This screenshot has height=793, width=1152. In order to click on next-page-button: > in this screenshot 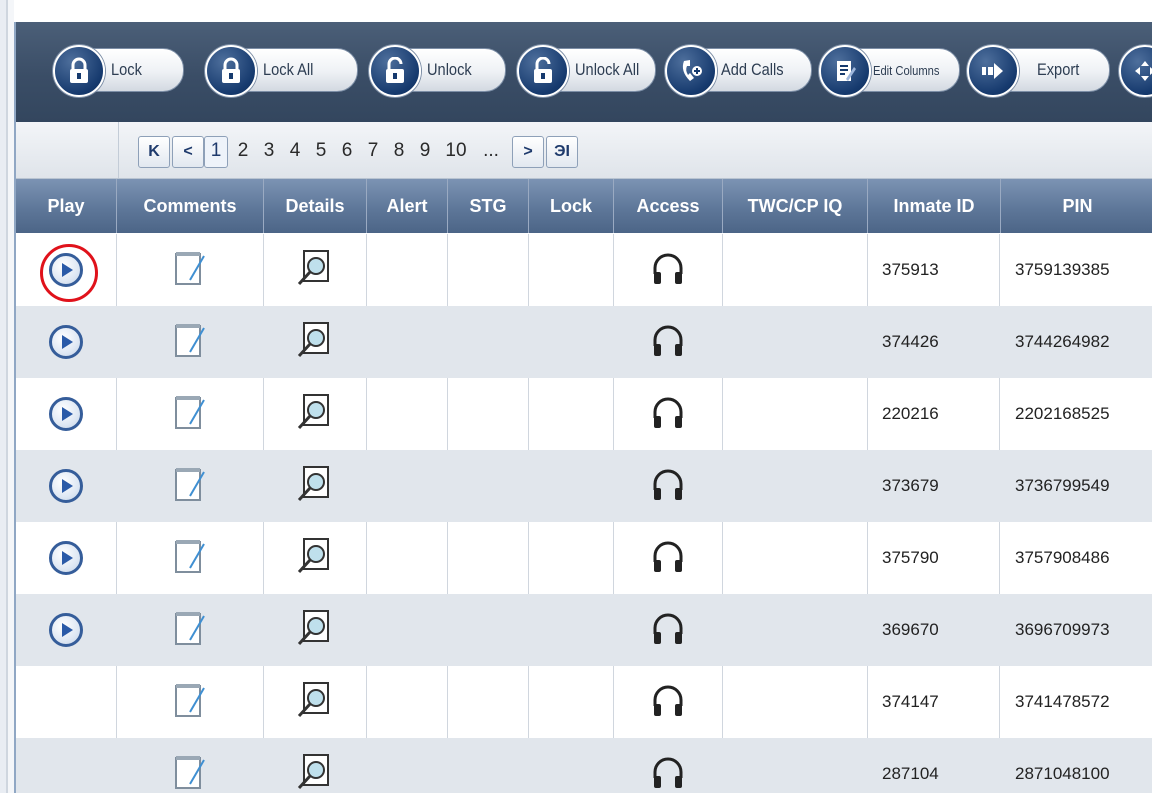, I will do `click(528, 152)`.